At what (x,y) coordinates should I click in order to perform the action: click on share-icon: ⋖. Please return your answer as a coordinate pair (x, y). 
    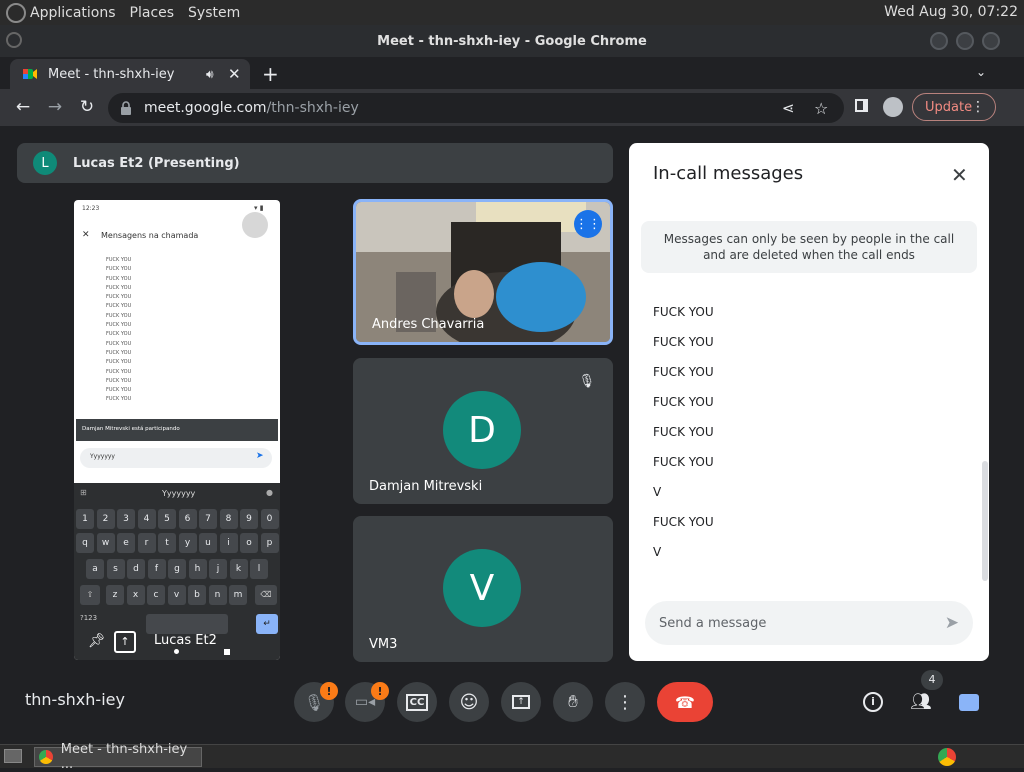
    Looking at the image, I should click on (788, 108).